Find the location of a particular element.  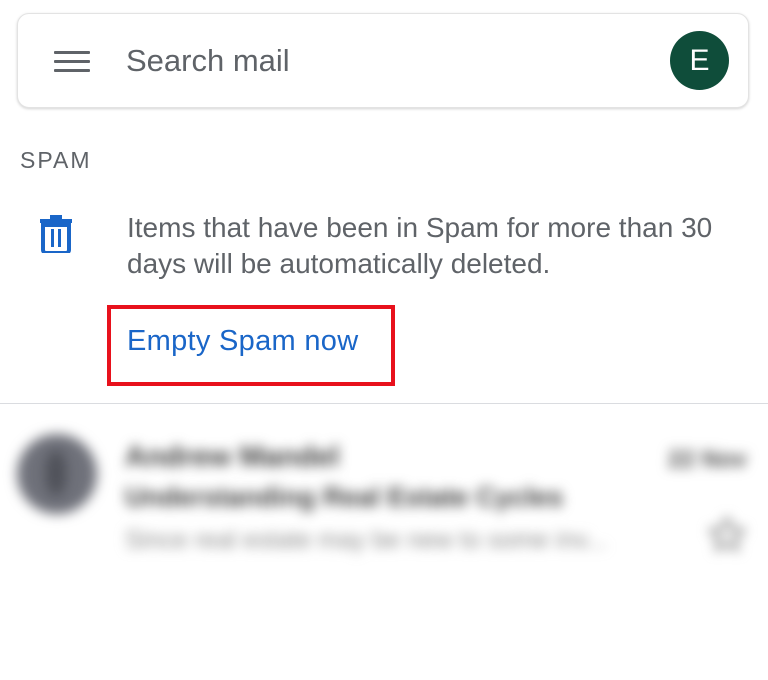

email-date: 22 Nov is located at coordinates (707, 459).